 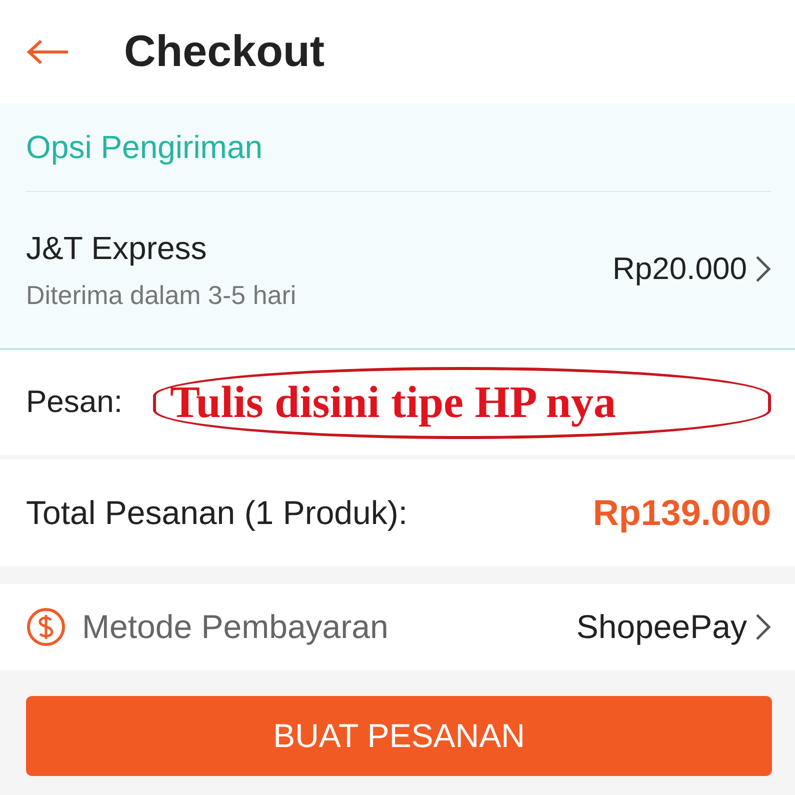 I want to click on courier-name: J&T Express, so click(x=117, y=248).